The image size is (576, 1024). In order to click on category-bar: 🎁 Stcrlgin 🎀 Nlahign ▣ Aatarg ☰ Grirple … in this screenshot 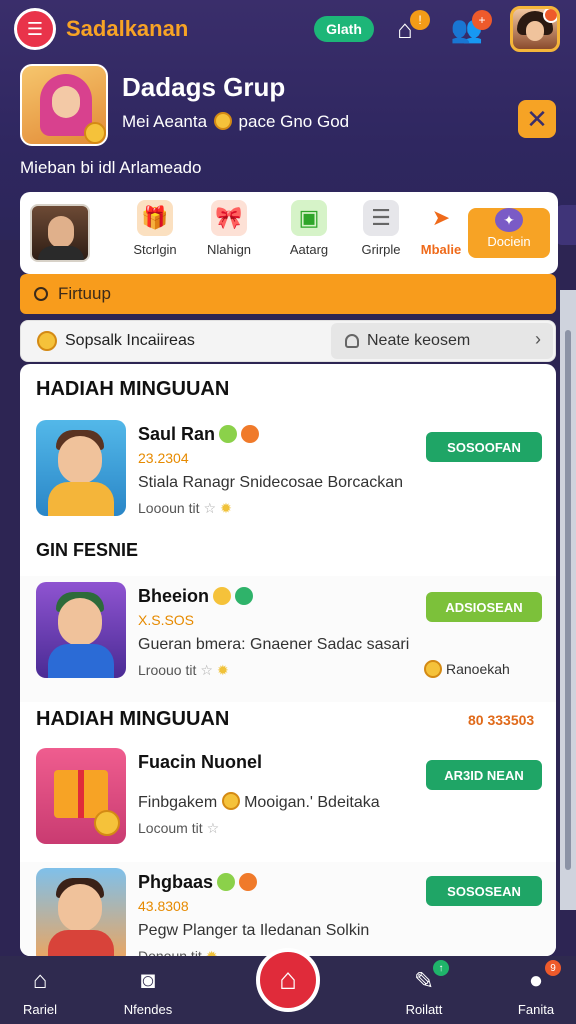, I will do `click(289, 233)`.